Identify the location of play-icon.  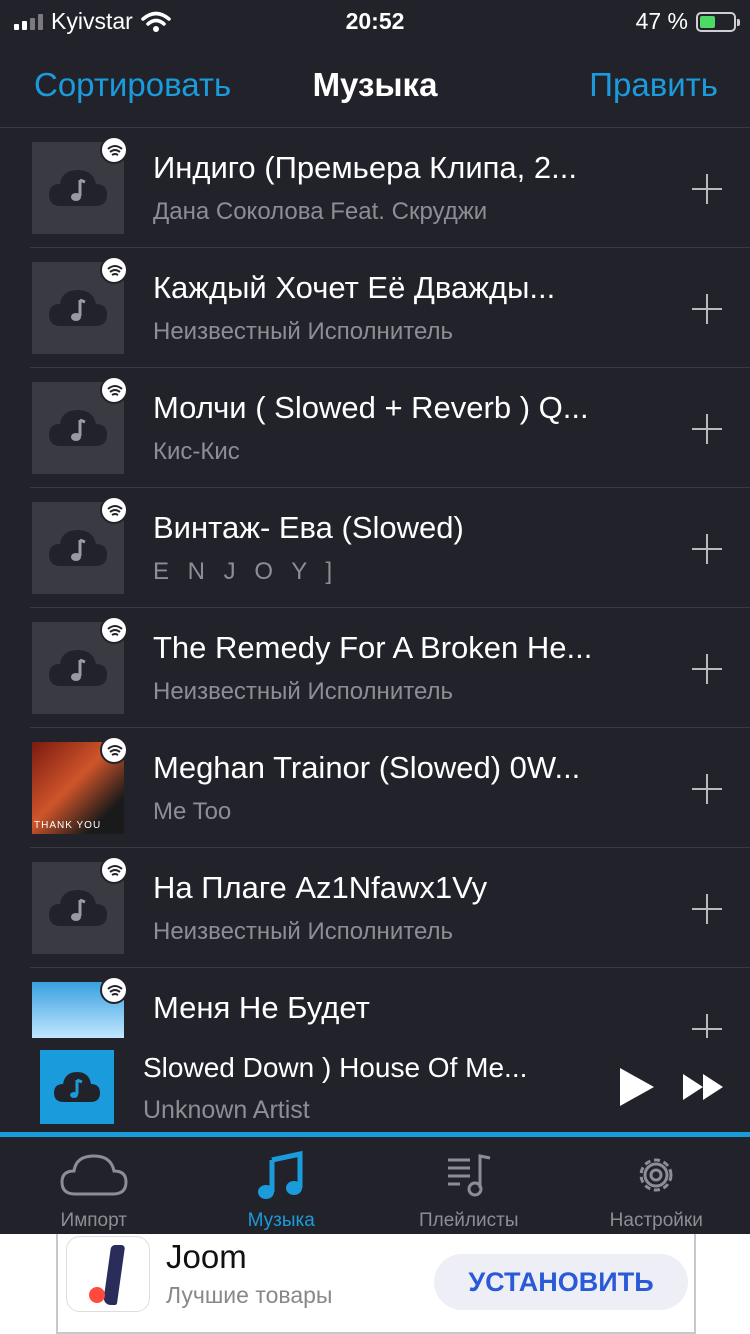
(637, 1087).